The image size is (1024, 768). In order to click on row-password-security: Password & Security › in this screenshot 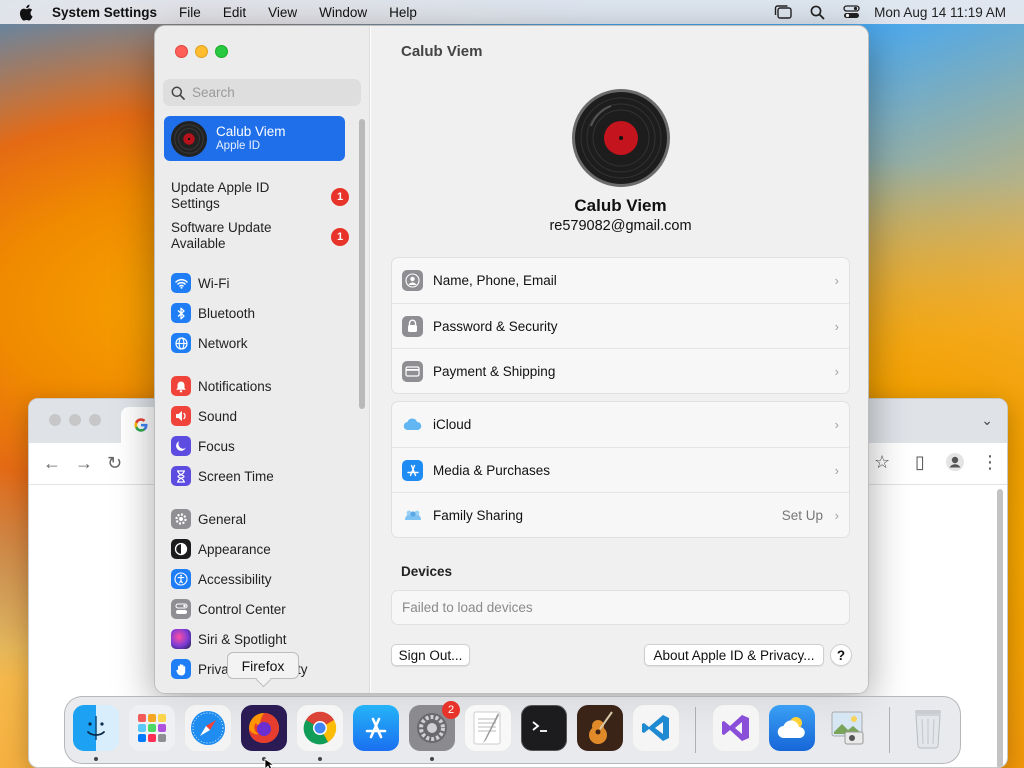, I will do `click(620, 325)`.